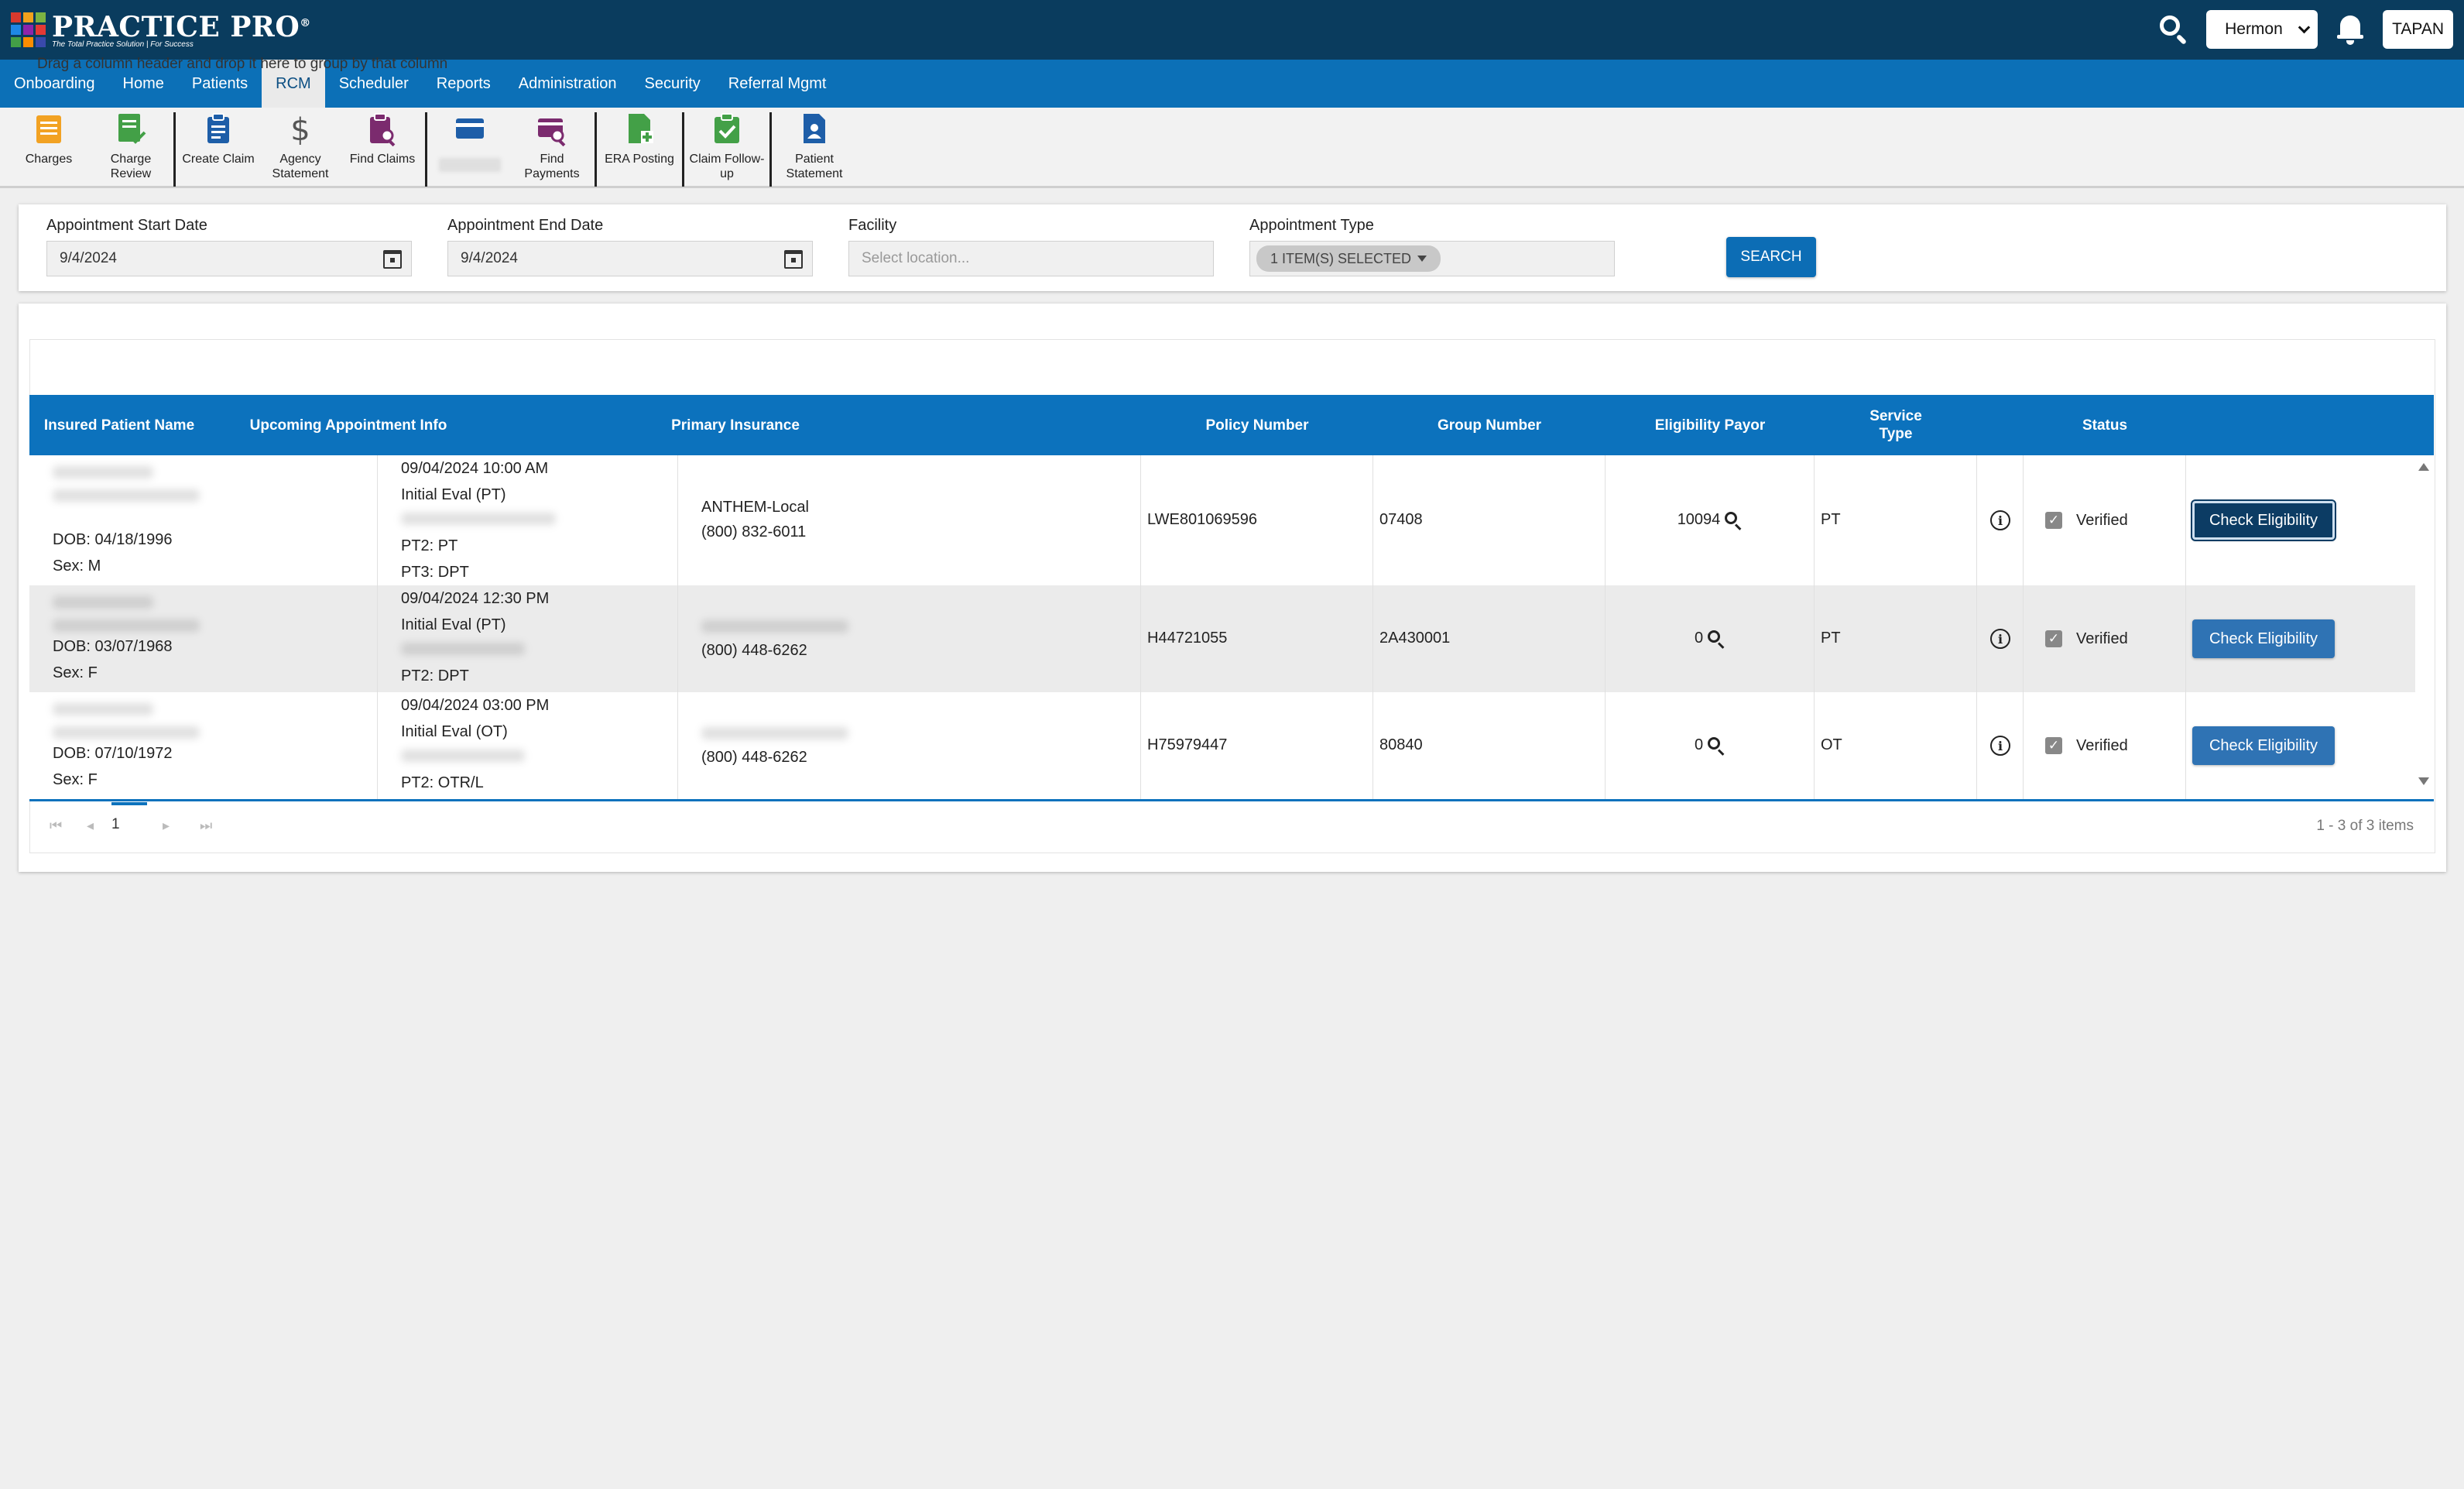  I want to click on first-page-icon: ⏮, so click(56, 826).